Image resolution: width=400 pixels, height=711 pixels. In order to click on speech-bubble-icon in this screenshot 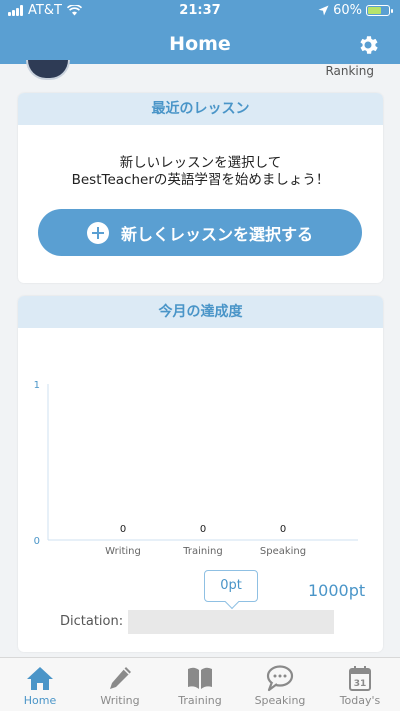, I will do `click(280, 678)`.